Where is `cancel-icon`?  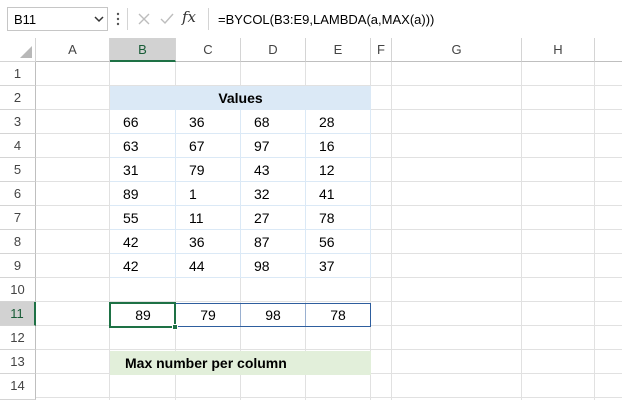 cancel-icon is located at coordinates (144, 19).